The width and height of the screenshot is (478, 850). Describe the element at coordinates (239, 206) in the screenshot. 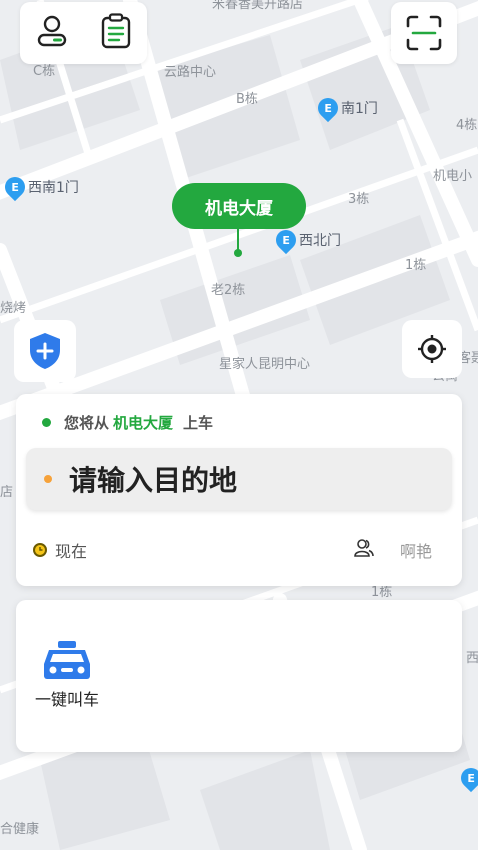

I see `pickup-marker-label: 机电大厦` at that location.